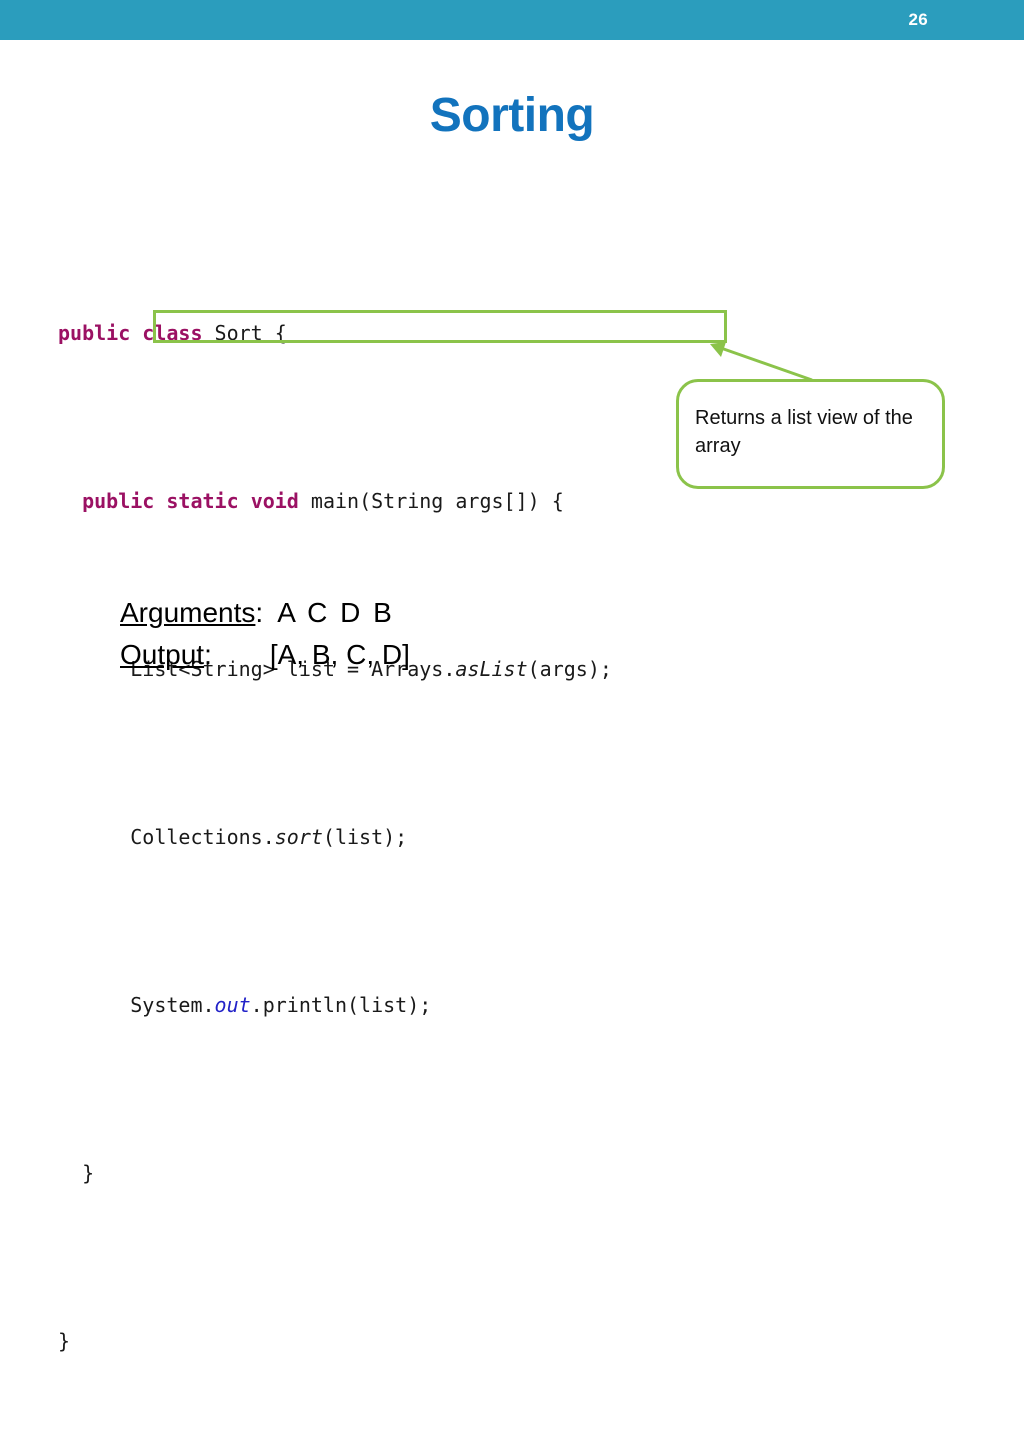  Describe the element at coordinates (202, 501) in the screenshot. I see `code-keyword-static: static` at that location.